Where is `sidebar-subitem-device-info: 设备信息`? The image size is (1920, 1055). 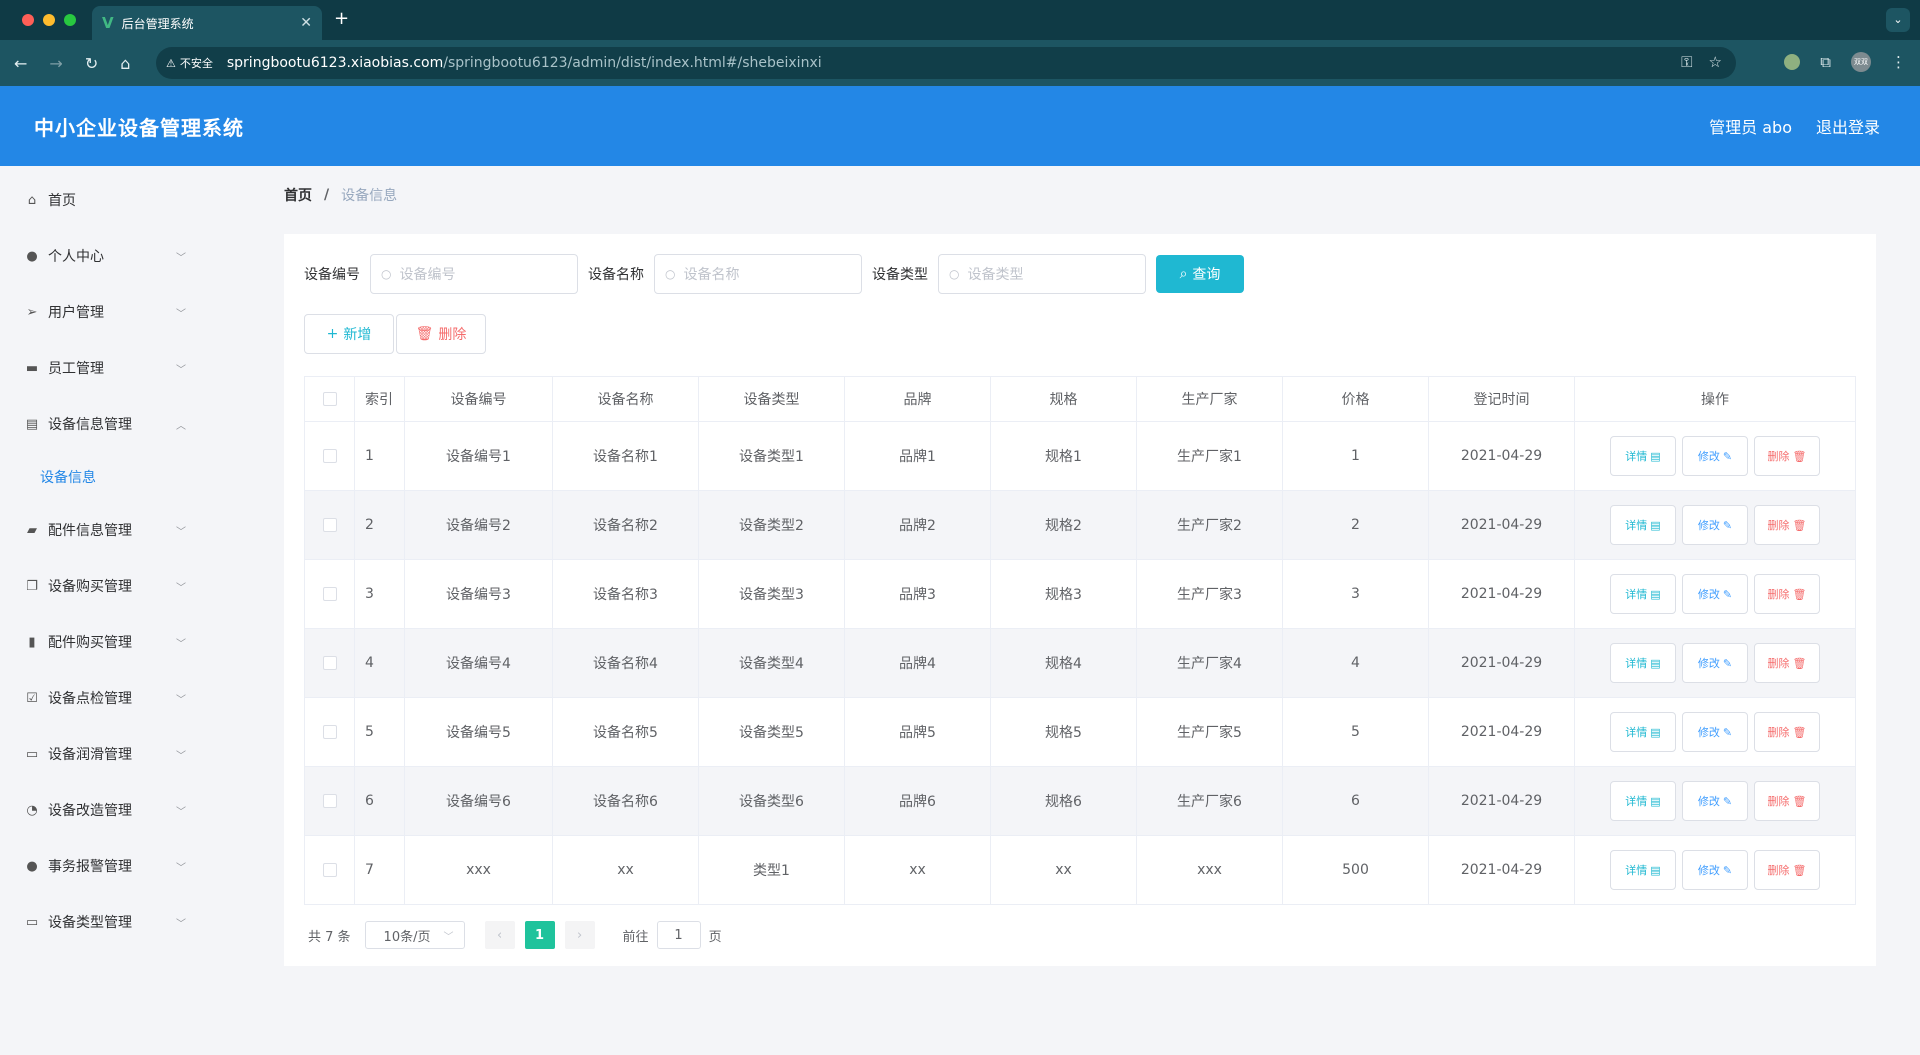
sidebar-subitem-device-info: 设备信息 is located at coordinates (129, 477).